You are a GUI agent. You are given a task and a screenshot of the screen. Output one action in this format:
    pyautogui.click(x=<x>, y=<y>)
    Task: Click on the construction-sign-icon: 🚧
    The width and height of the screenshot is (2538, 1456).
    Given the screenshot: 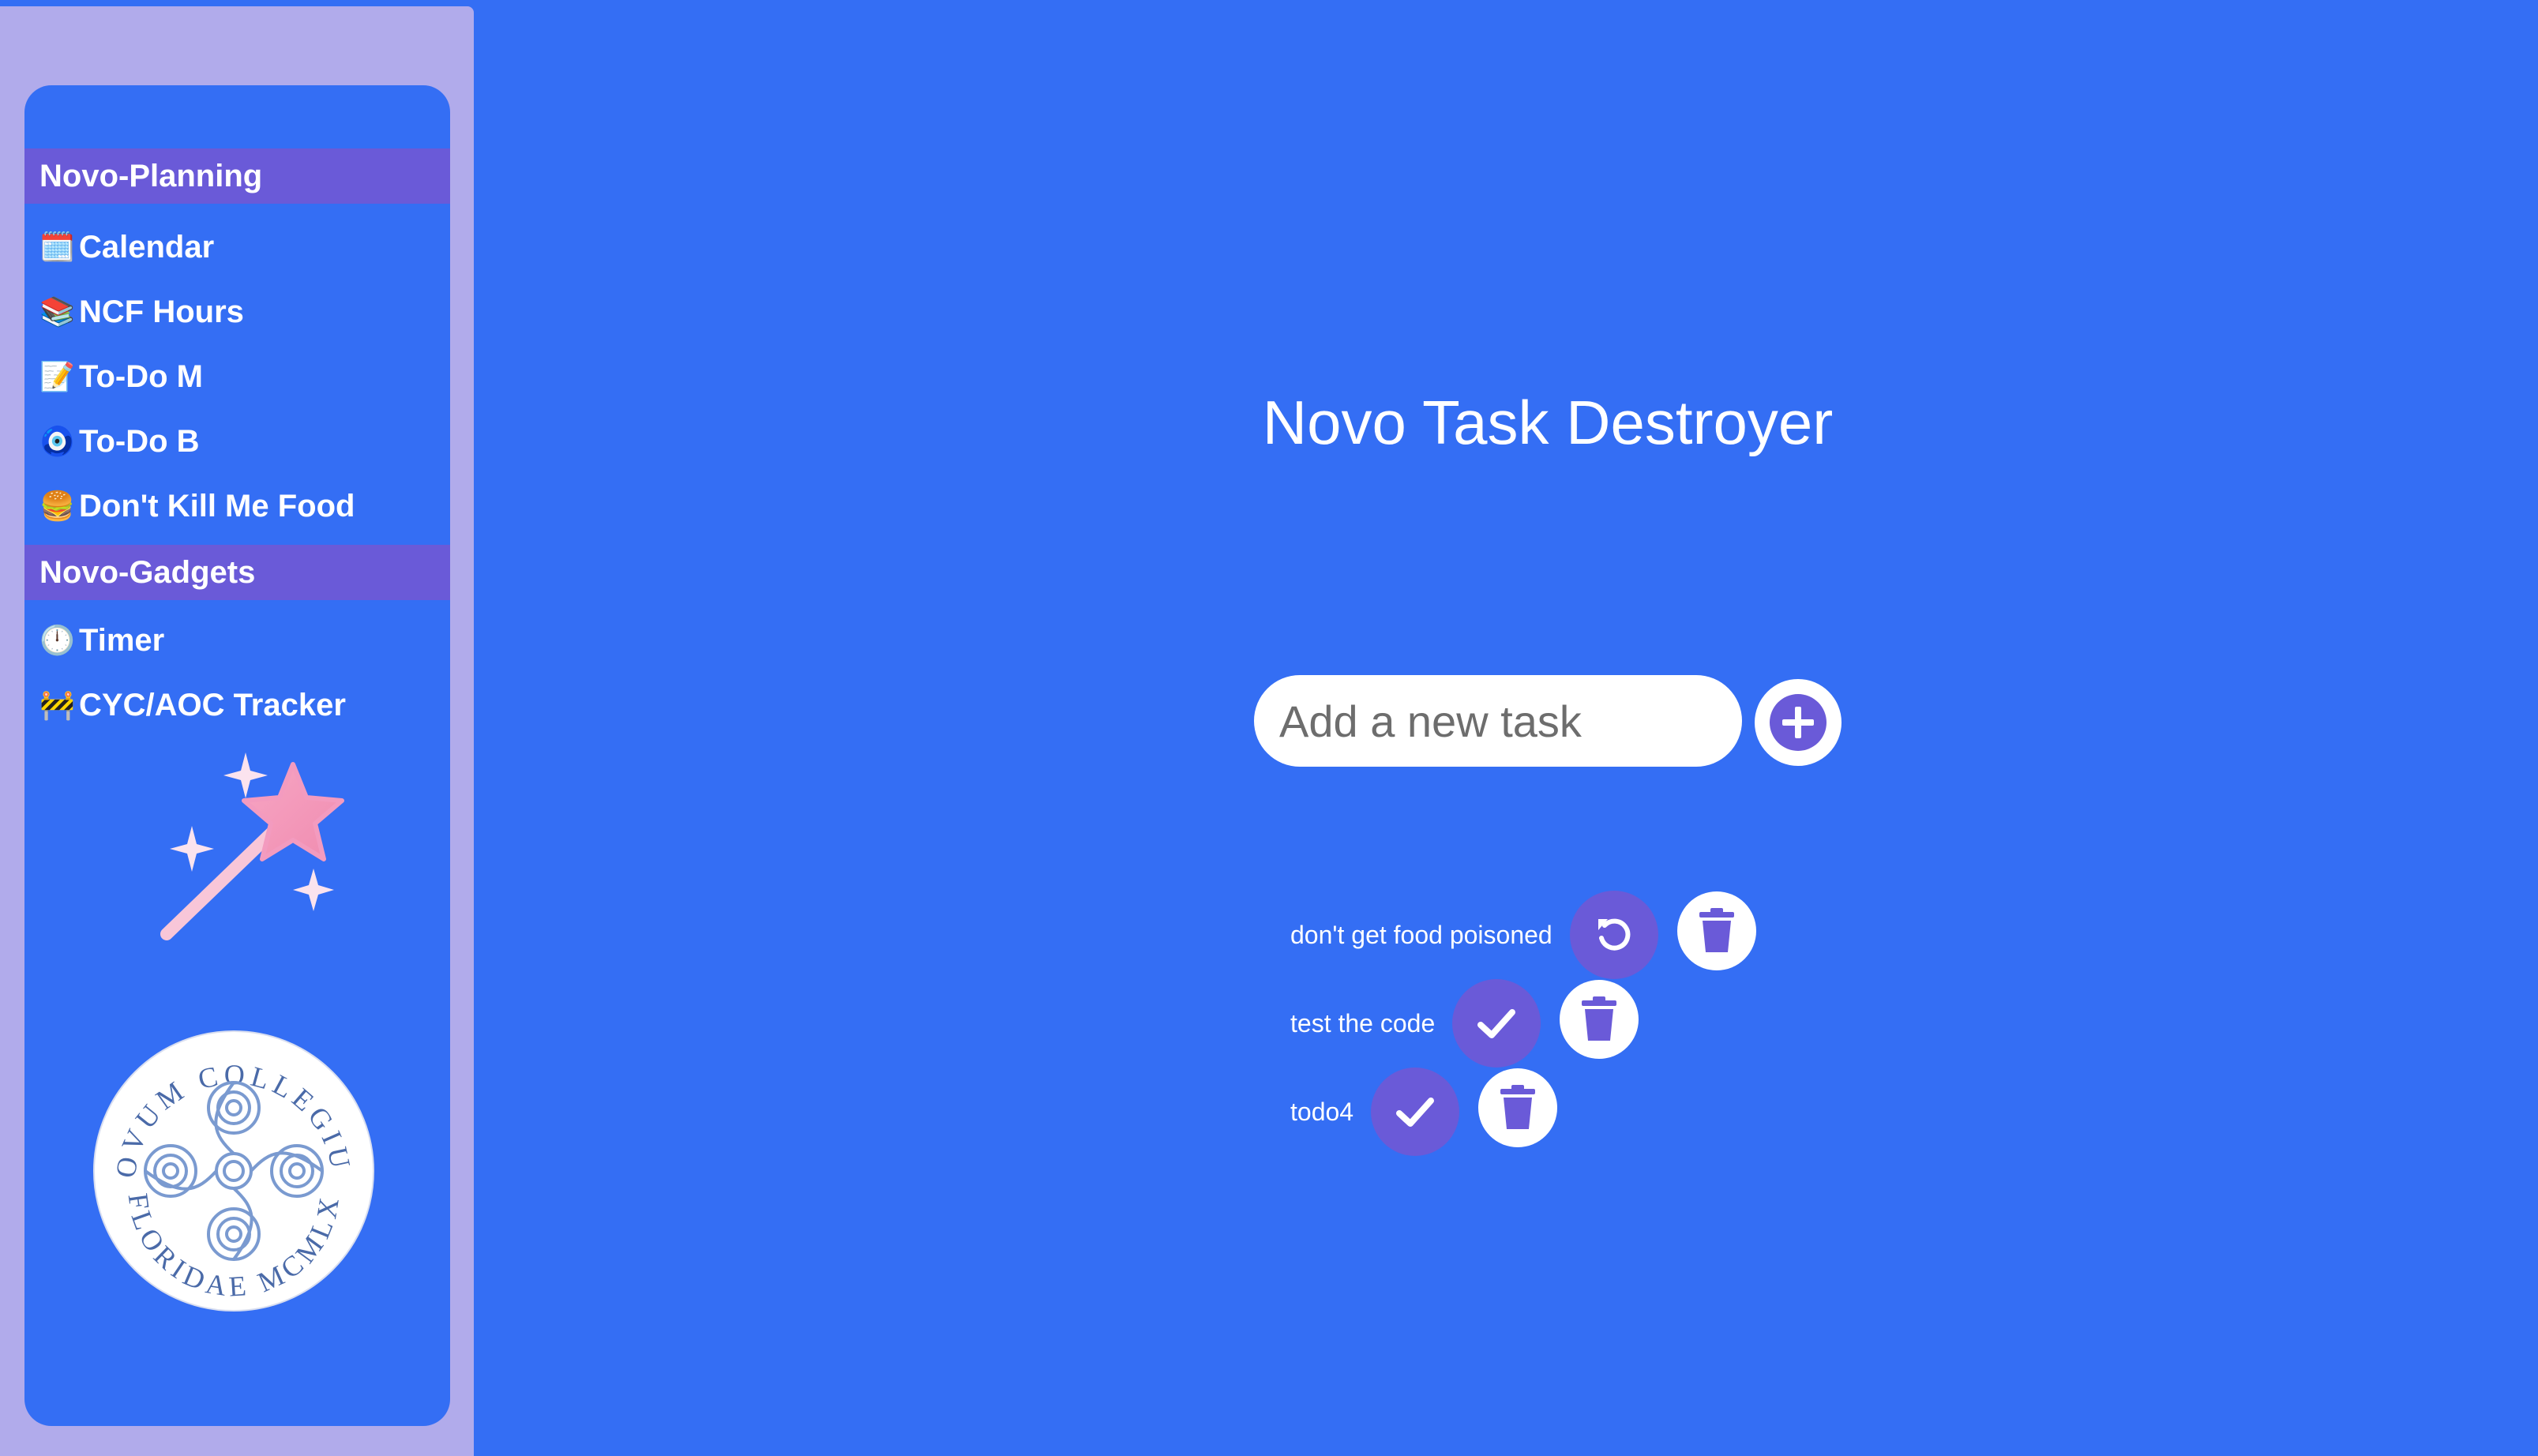 What is the action you would take?
    pyautogui.click(x=57, y=705)
    